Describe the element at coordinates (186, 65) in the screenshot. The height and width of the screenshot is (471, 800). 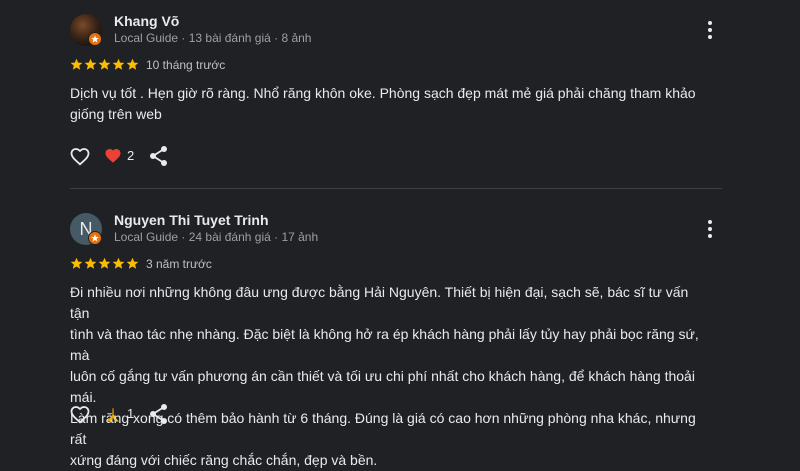
I see `review-time: 10 tháng trước` at that location.